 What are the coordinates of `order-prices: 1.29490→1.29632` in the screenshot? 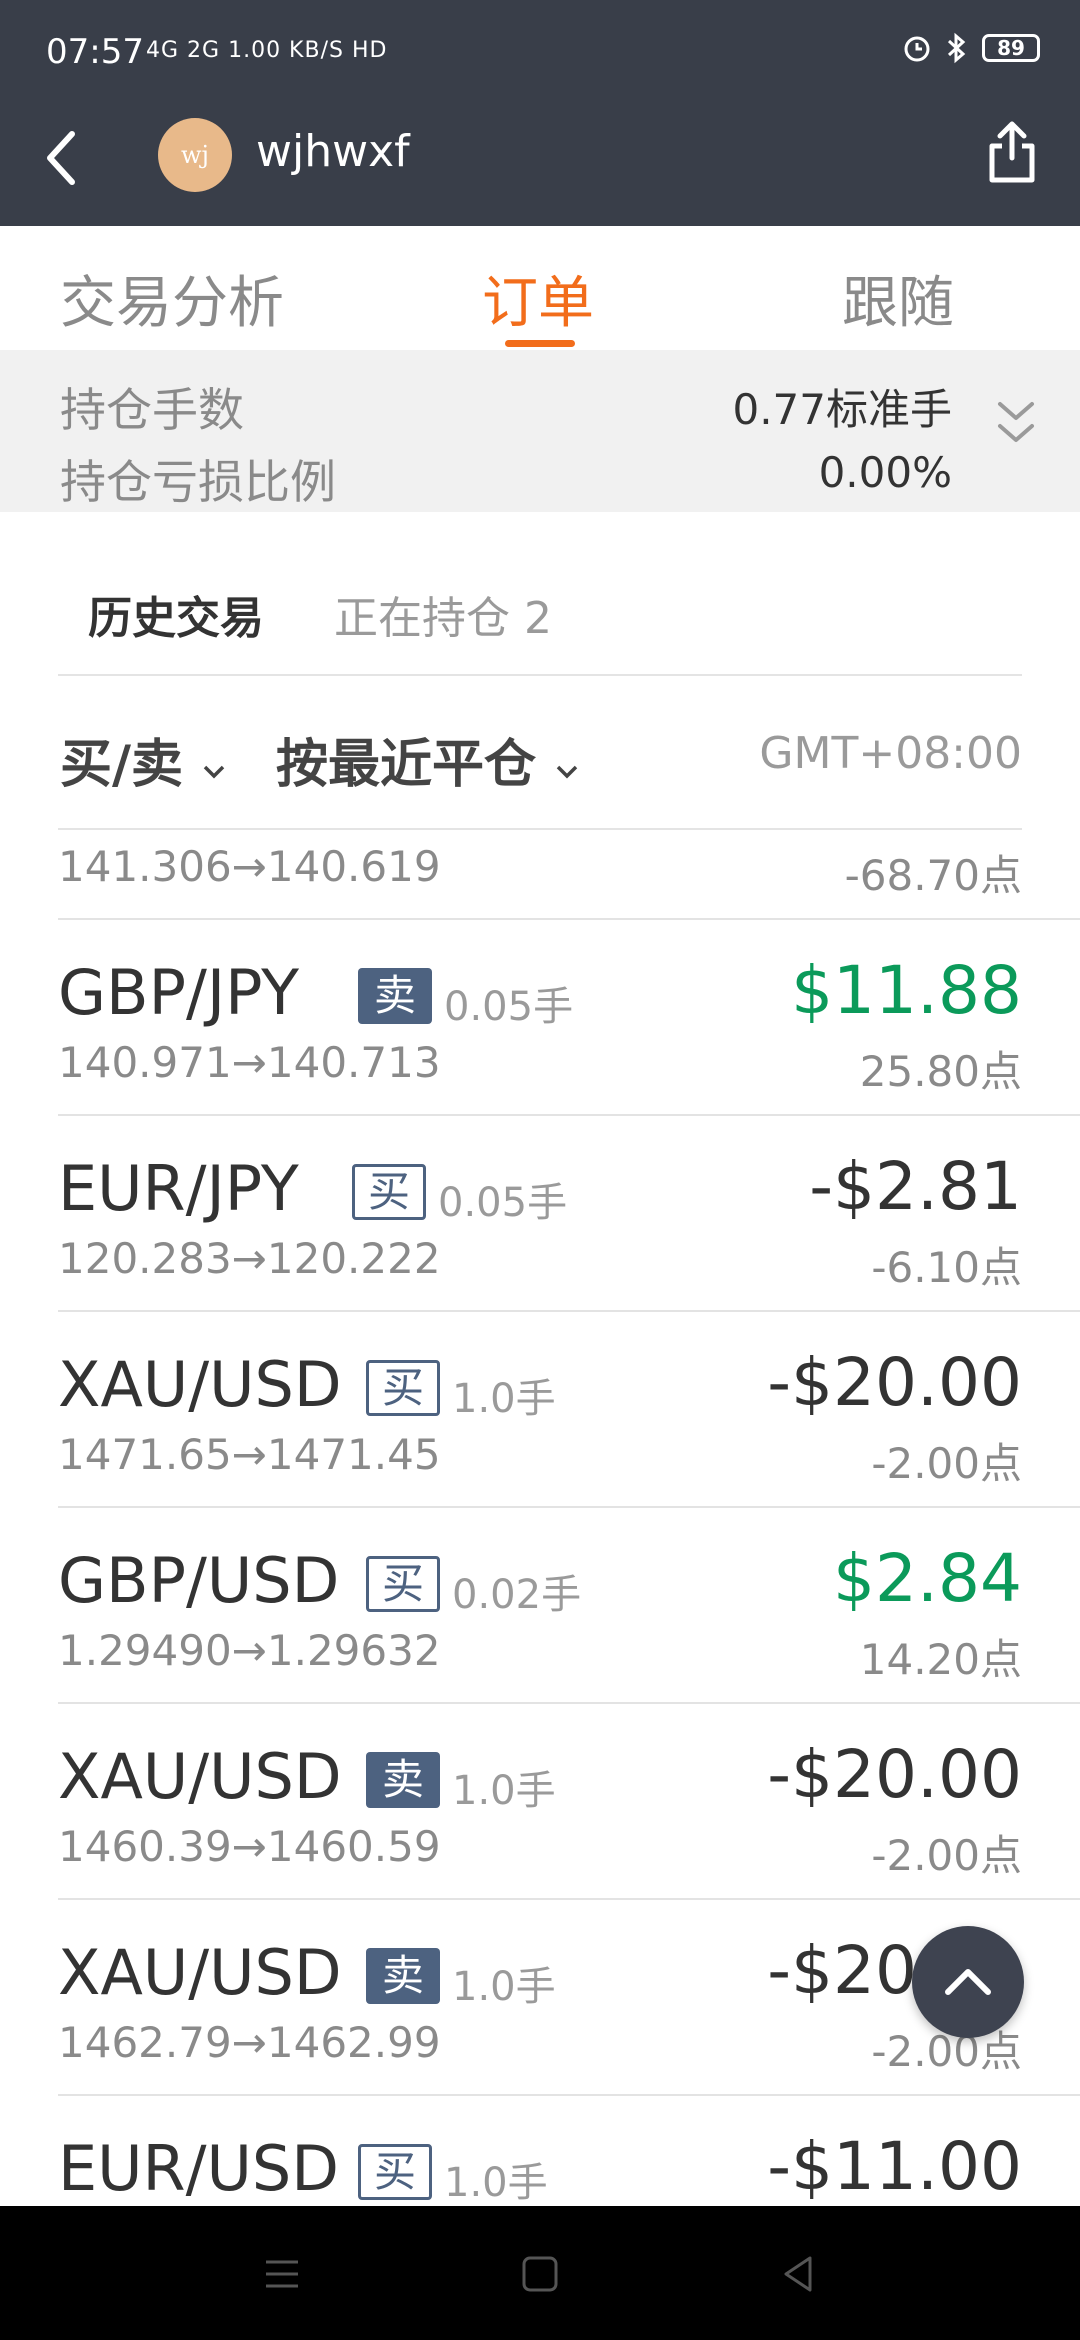 It's located at (249, 1650).